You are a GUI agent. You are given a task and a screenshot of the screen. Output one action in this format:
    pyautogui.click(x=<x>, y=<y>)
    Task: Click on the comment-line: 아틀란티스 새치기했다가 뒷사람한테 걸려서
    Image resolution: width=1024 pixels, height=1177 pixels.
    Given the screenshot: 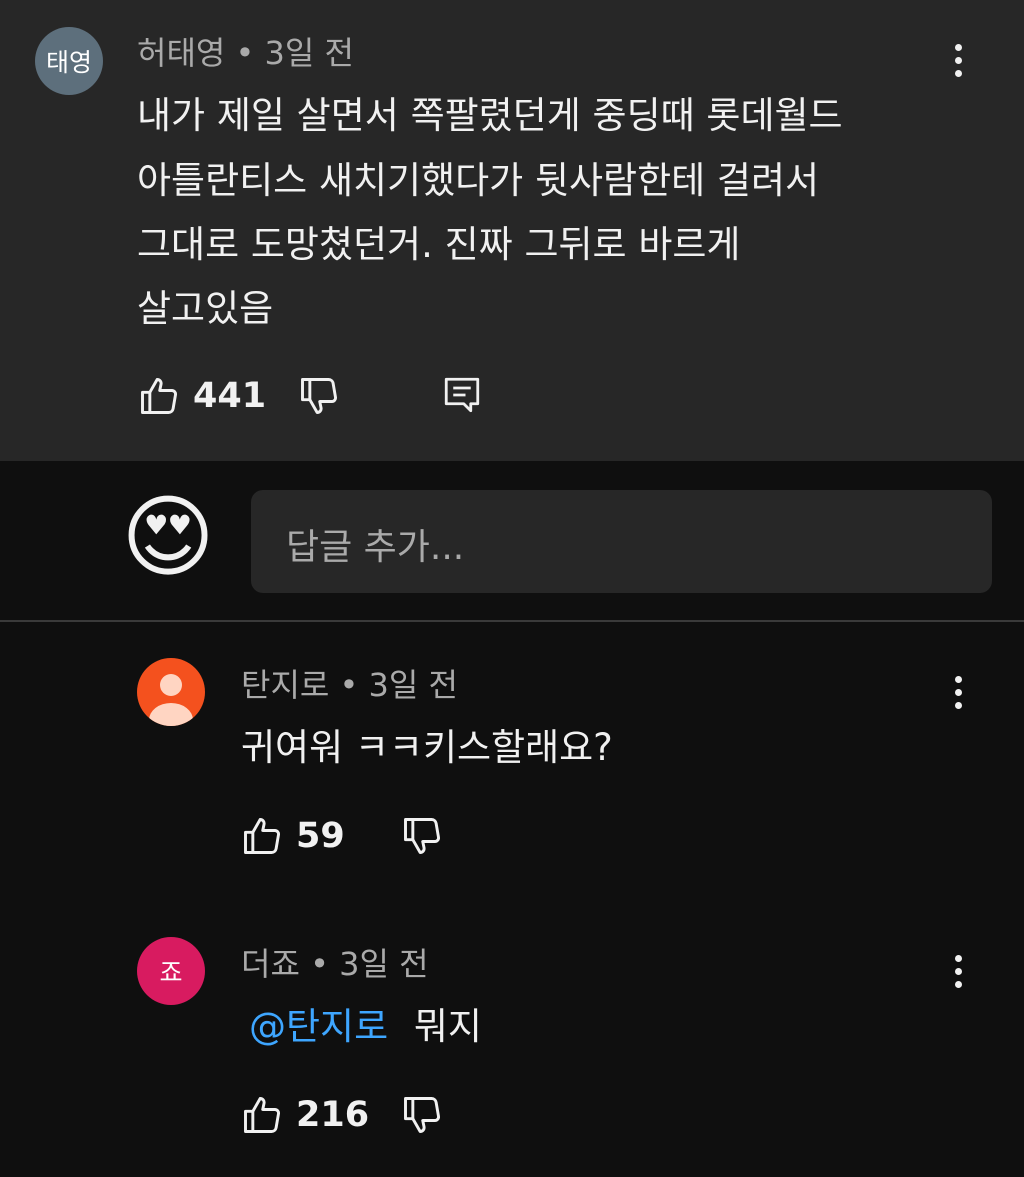 What is the action you would take?
    pyautogui.click(x=478, y=180)
    